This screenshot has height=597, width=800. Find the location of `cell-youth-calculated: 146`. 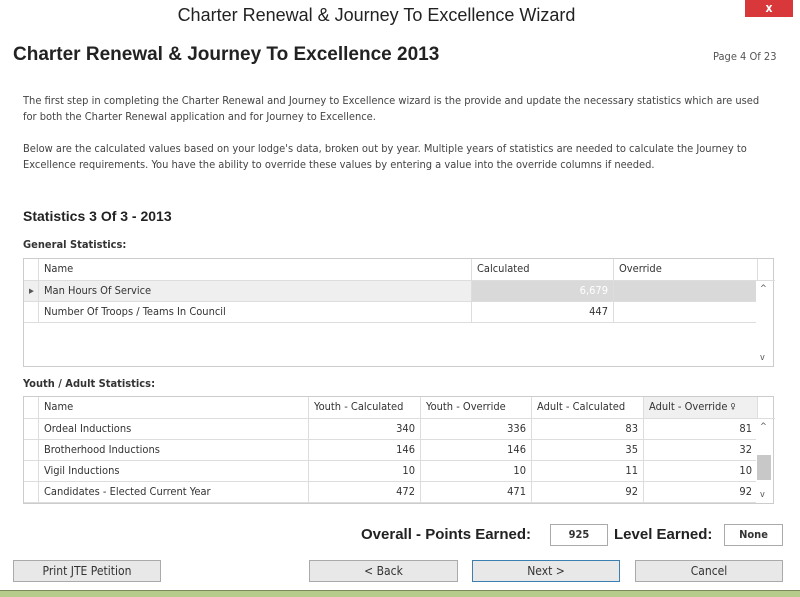

cell-youth-calculated: 146 is located at coordinates (365, 450).